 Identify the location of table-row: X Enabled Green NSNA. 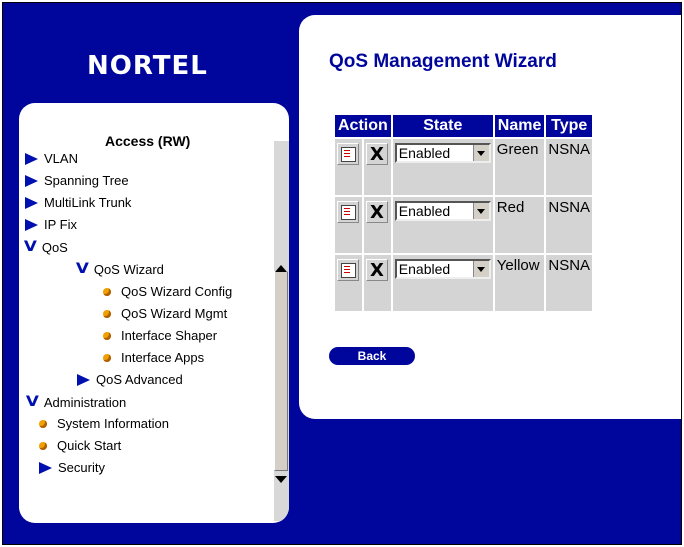
(464, 167).